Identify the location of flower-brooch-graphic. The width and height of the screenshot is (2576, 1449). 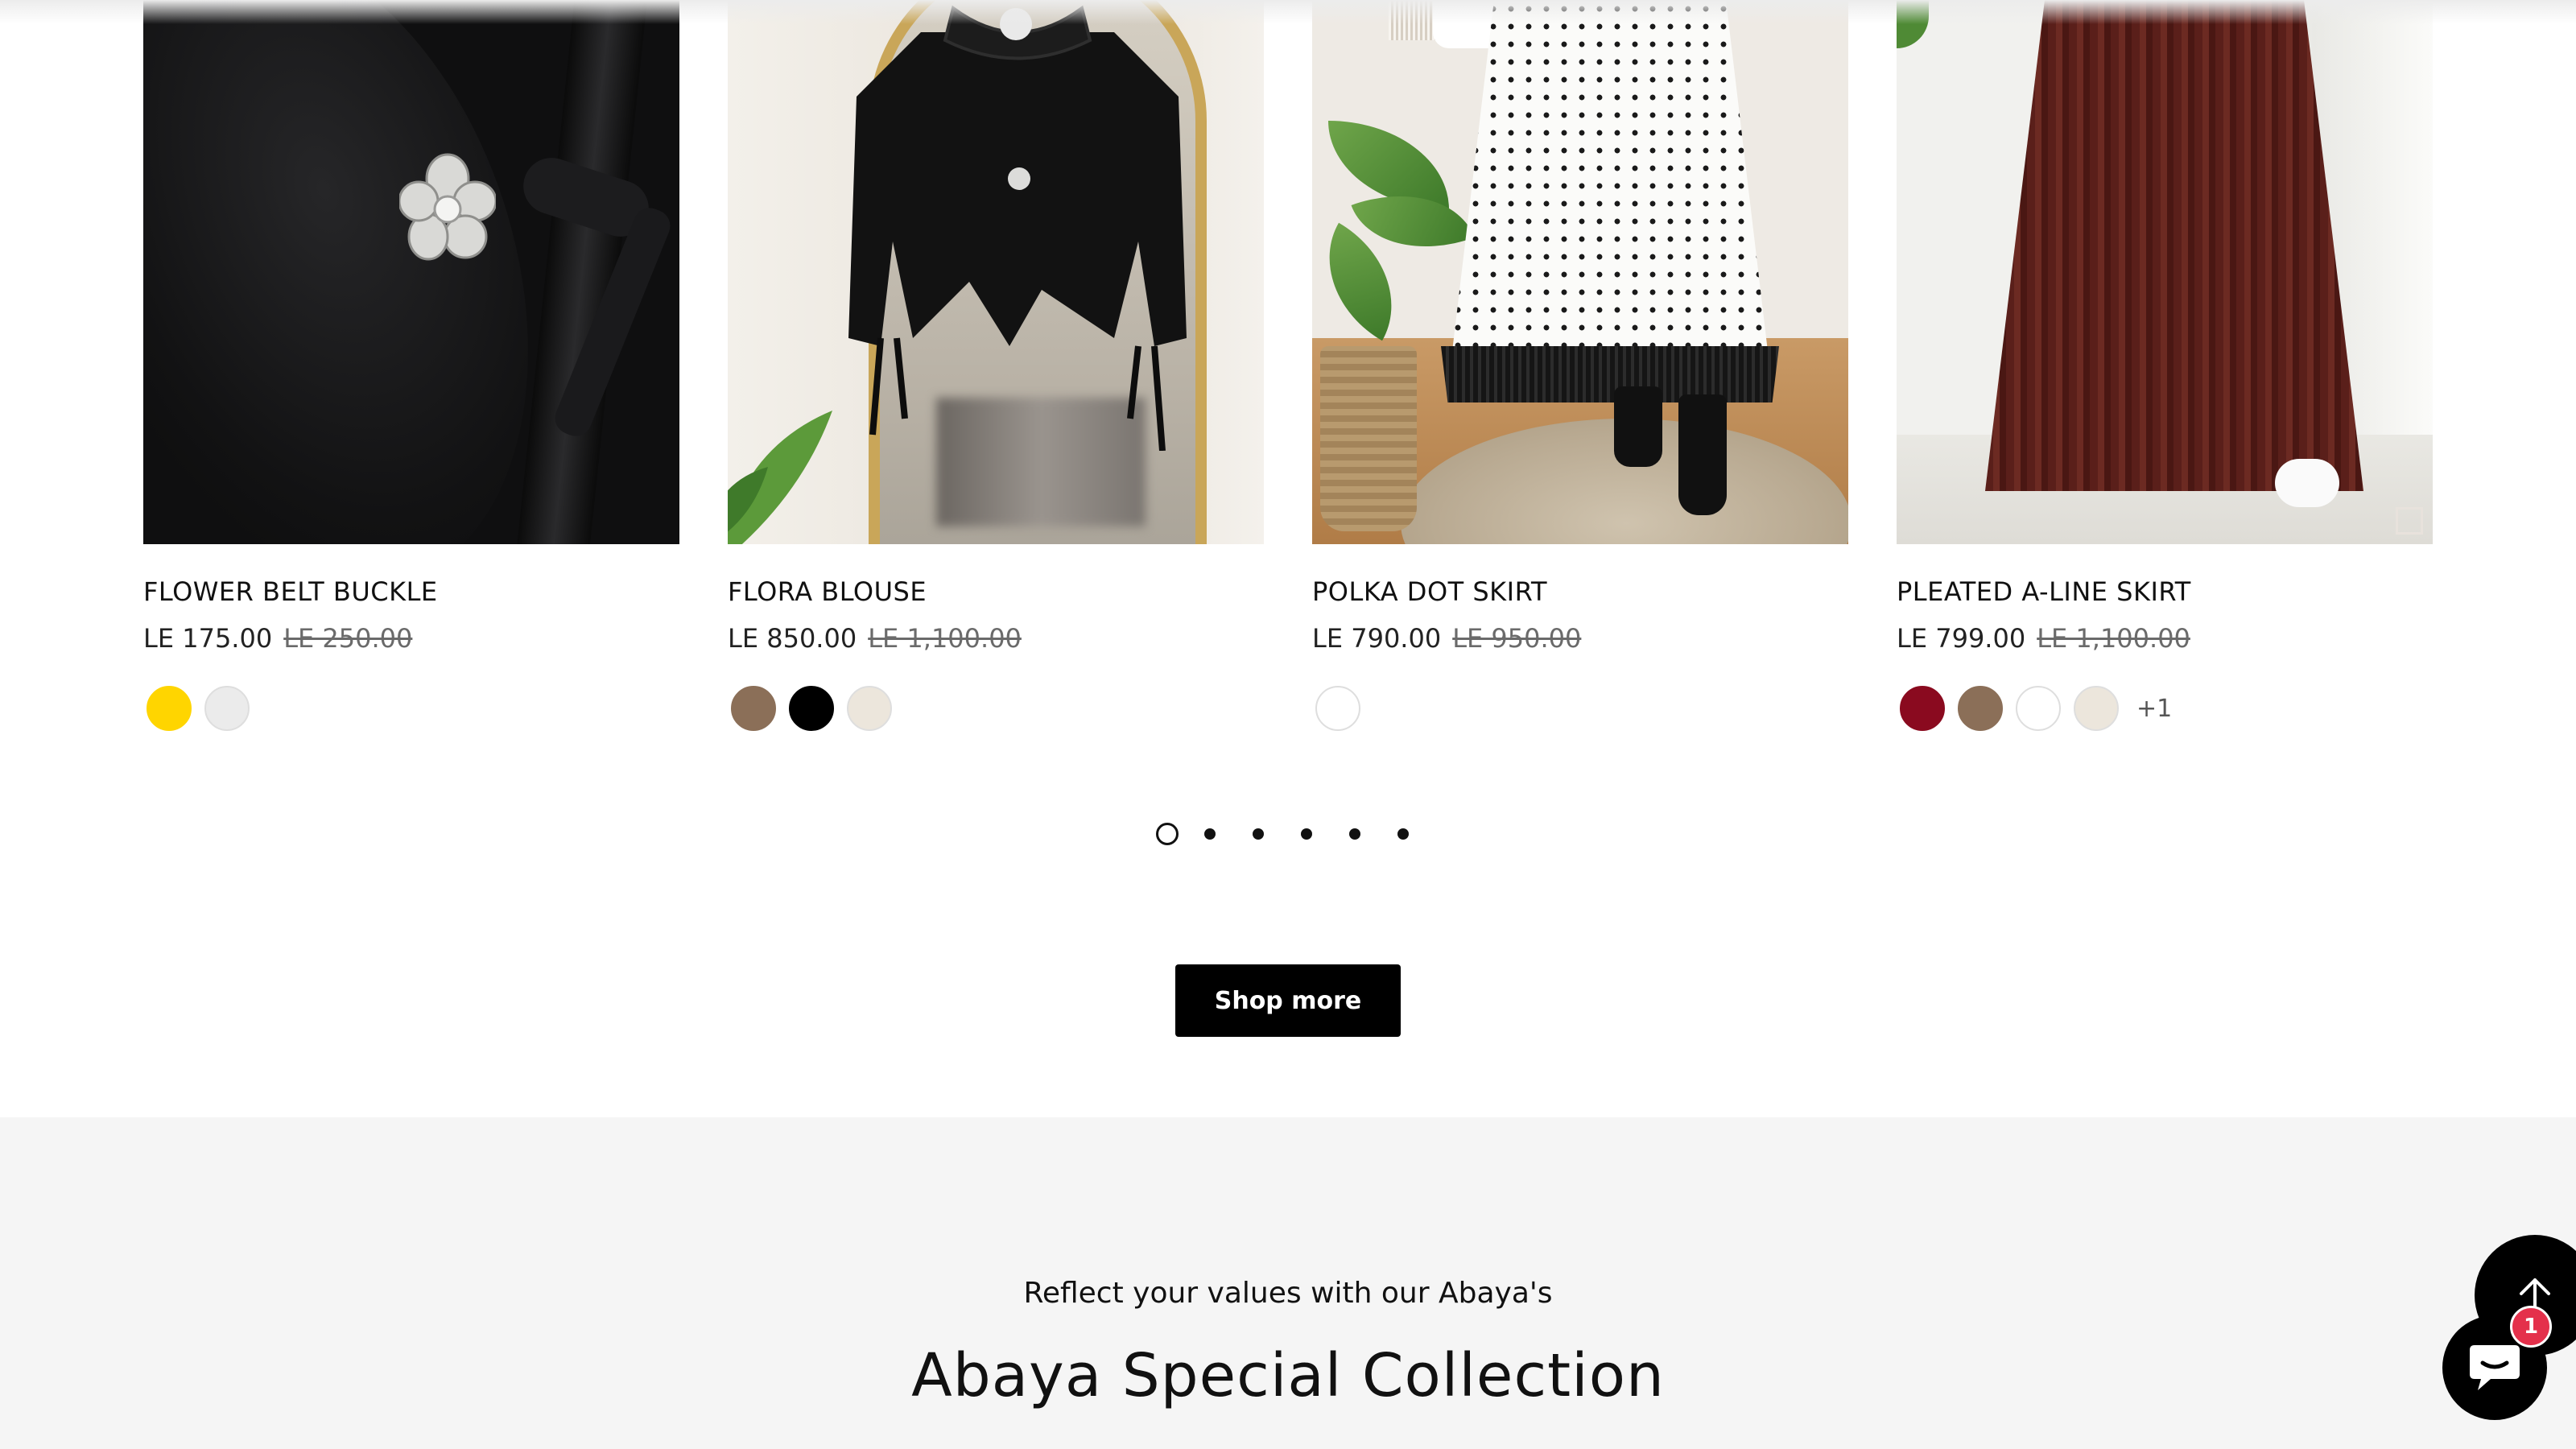
(447, 207).